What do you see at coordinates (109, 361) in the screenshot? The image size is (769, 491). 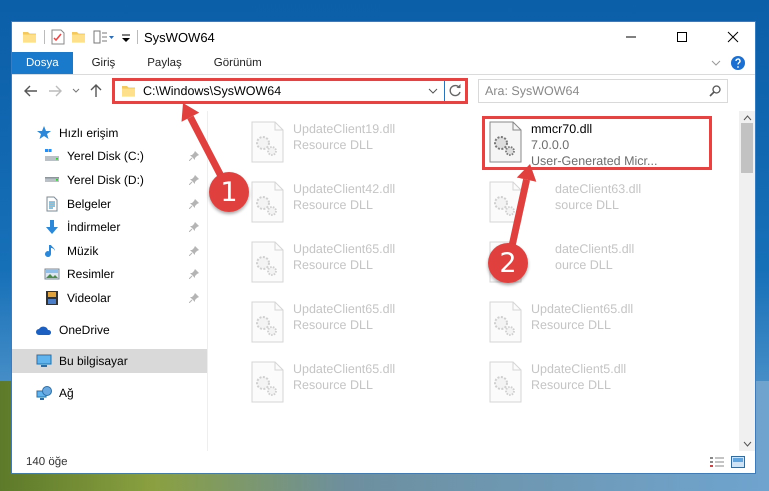 I see `nav-item: Bu bilgisayar` at bounding box center [109, 361].